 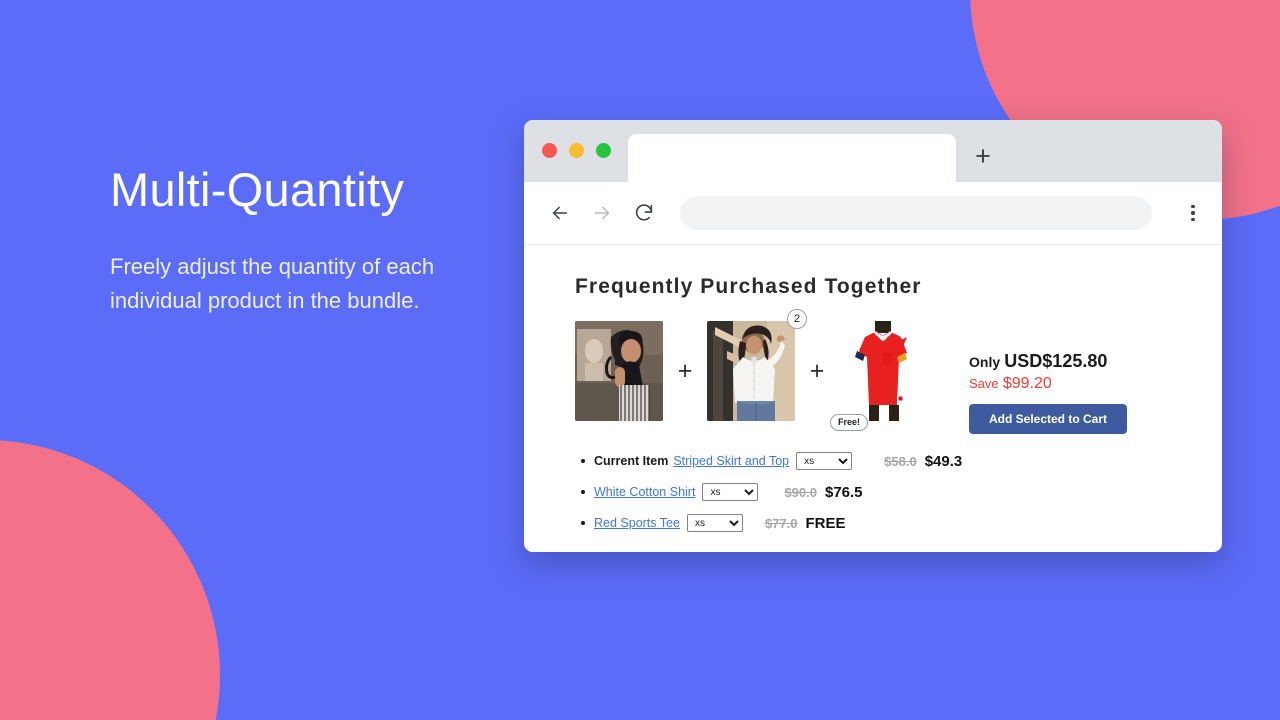 I want to click on reload-icon, so click(x=644, y=213).